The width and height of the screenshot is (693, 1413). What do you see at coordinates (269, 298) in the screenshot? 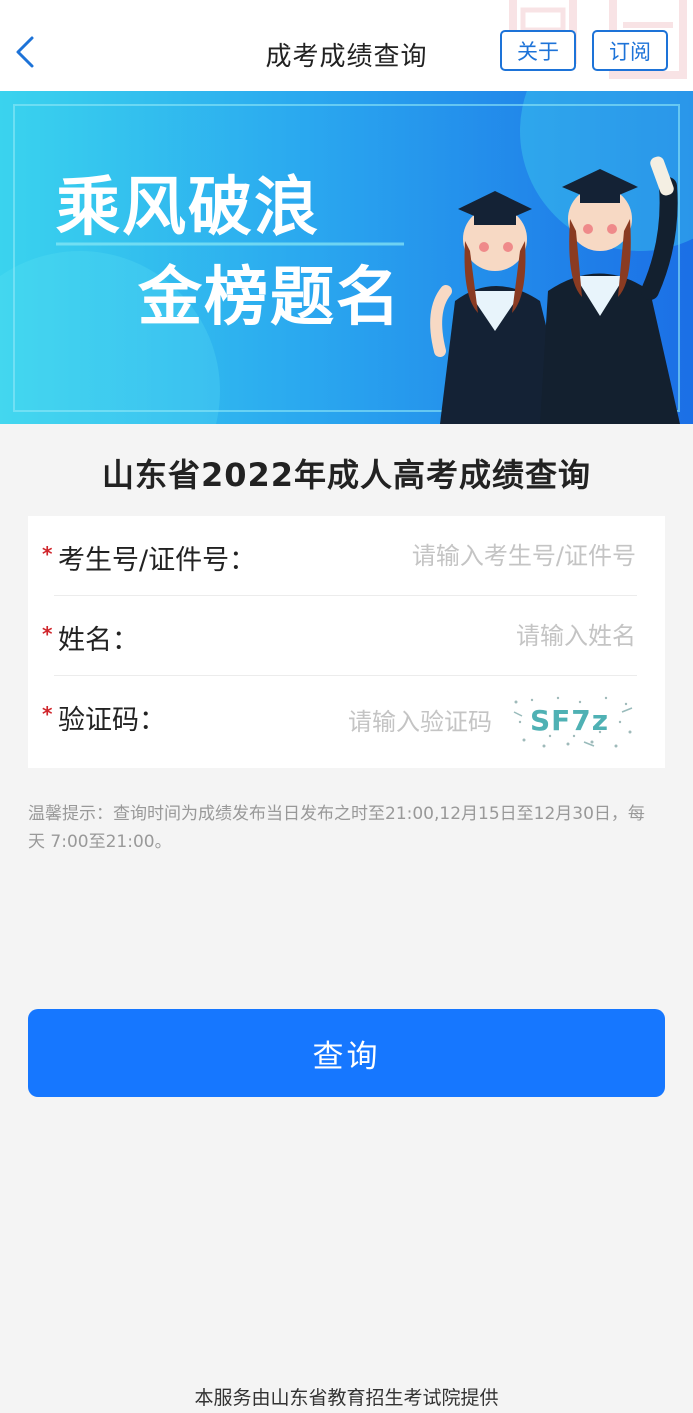
I see `banner-slogan-line2: 金榜题名` at bounding box center [269, 298].